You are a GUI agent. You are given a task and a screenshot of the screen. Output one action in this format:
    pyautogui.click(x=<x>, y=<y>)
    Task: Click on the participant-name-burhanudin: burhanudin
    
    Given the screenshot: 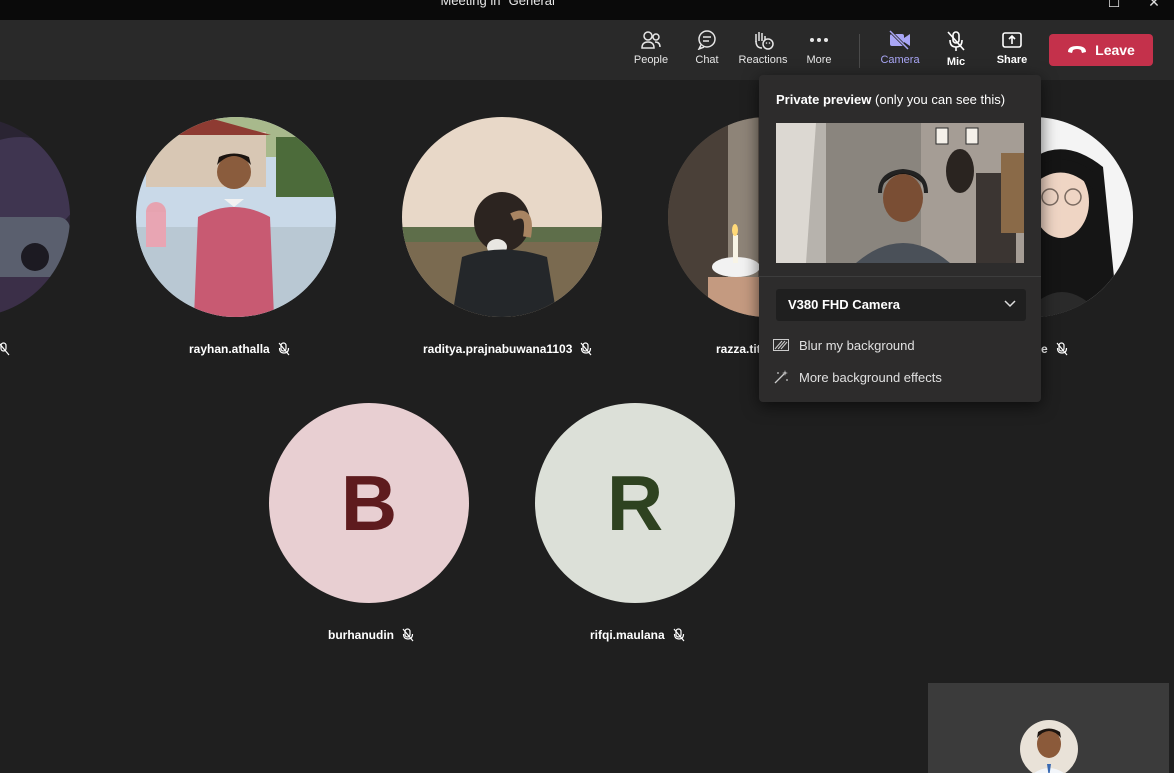 What is the action you would take?
    pyautogui.click(x=371, y=635)
    